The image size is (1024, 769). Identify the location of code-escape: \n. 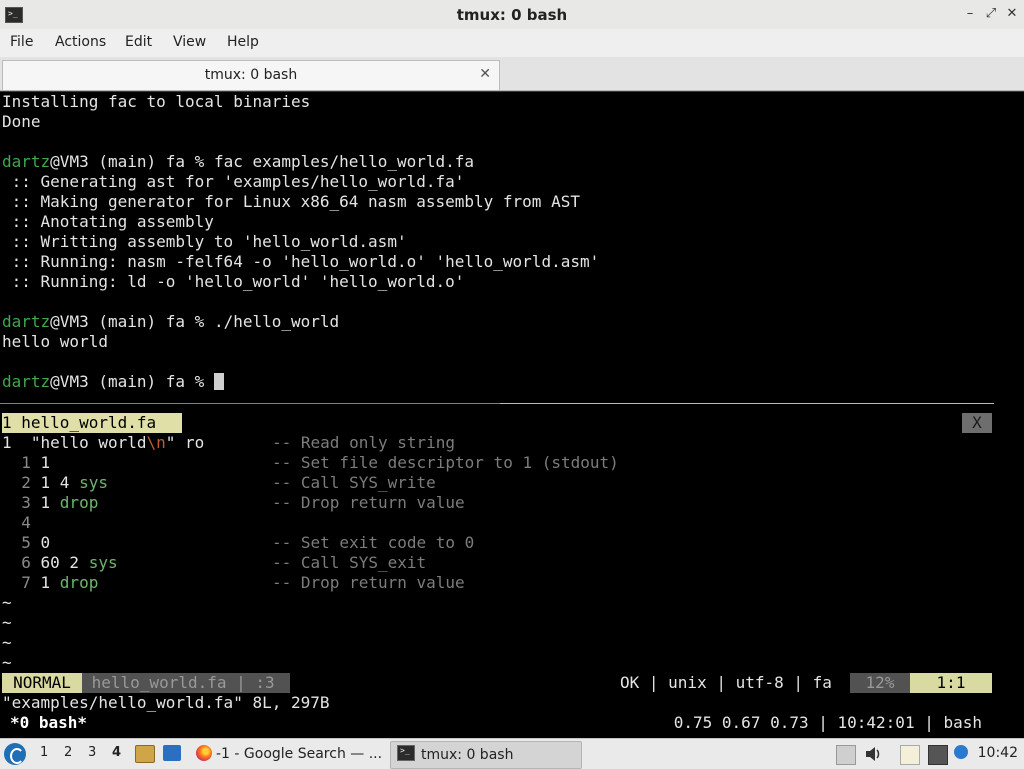
(156, 442).